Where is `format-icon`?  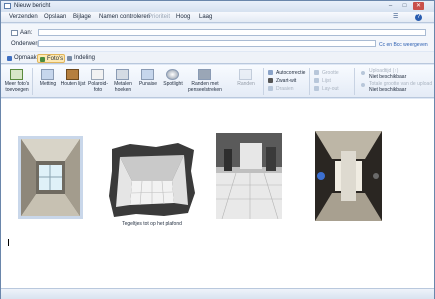 format-icon is located at coordinates (9, 58).